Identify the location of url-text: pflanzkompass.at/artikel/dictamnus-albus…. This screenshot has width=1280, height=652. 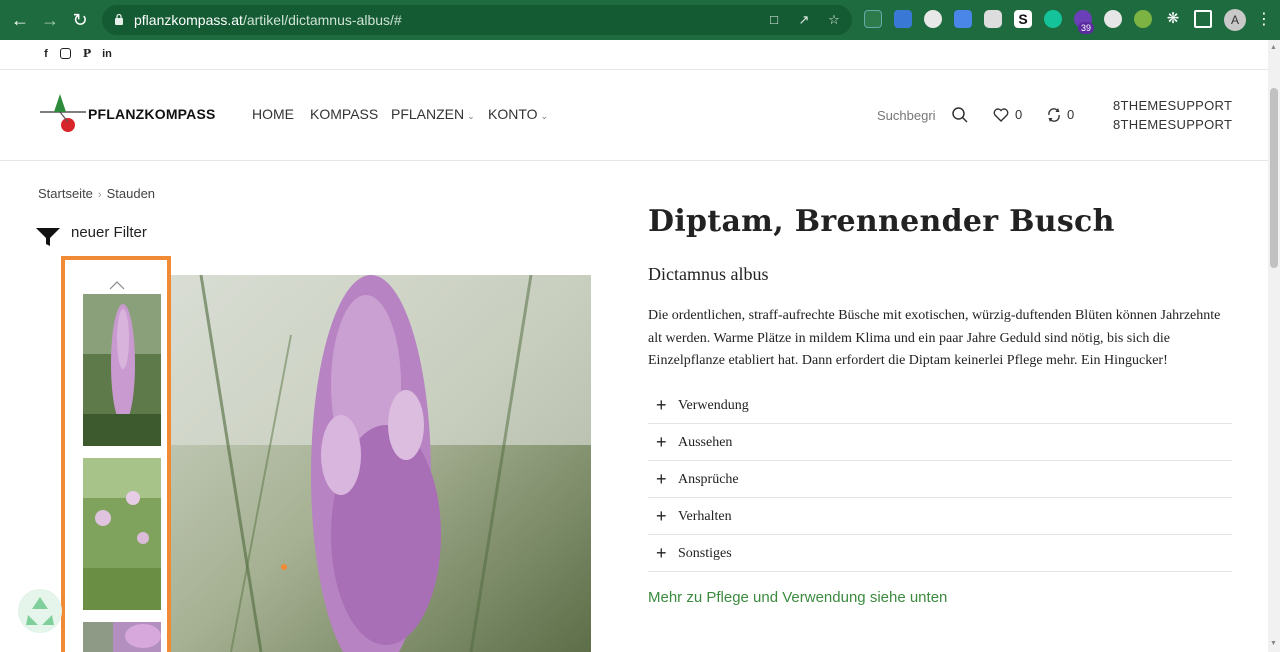
(268, 20).